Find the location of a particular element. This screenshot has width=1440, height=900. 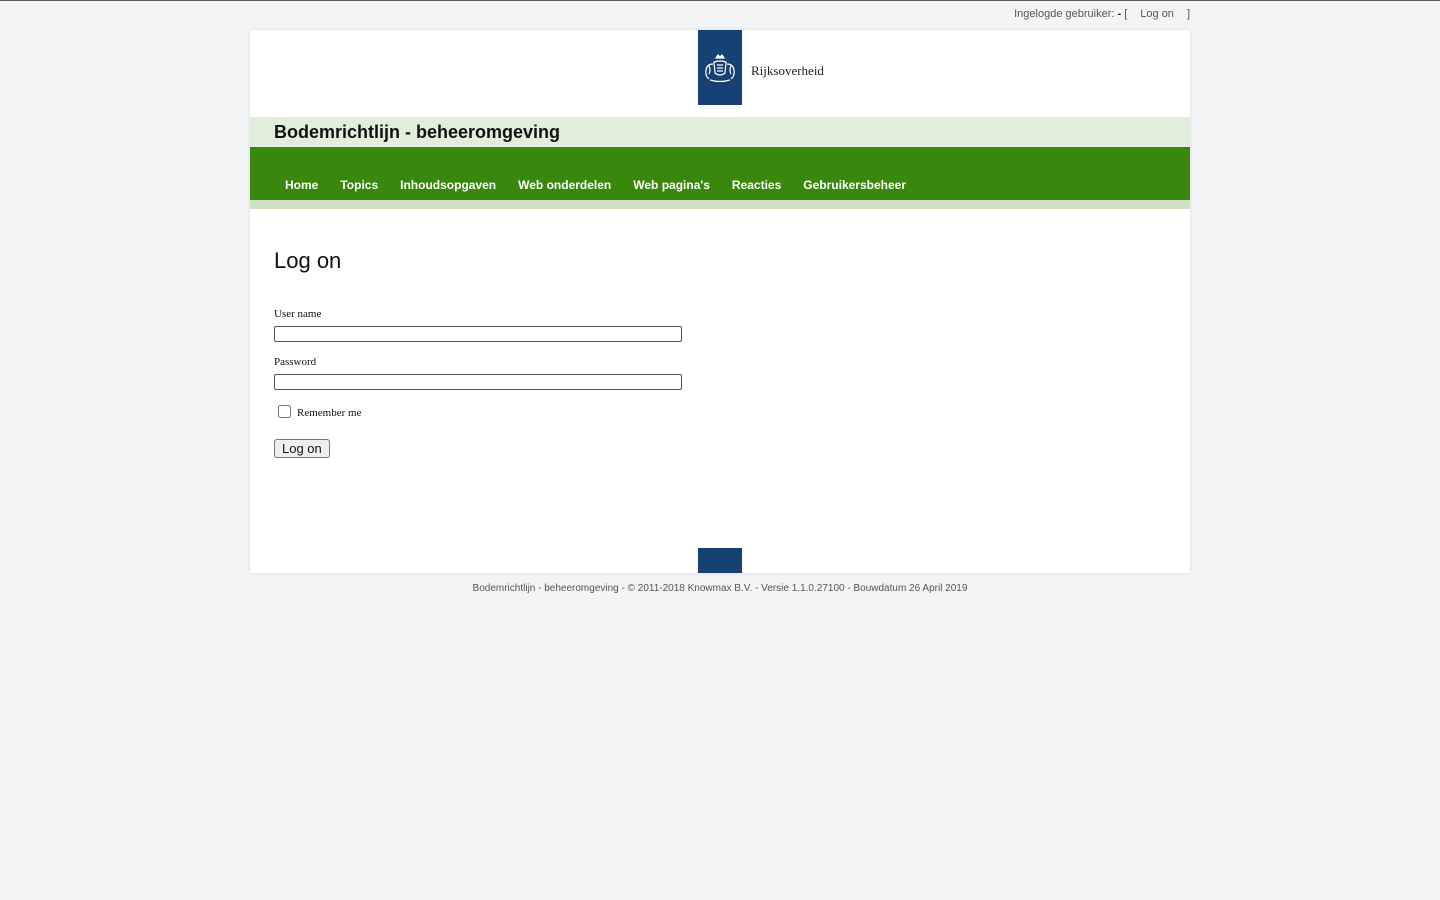

logged-in-label: Ingelogde gebruiker: is located at coordinates (1064, 14).